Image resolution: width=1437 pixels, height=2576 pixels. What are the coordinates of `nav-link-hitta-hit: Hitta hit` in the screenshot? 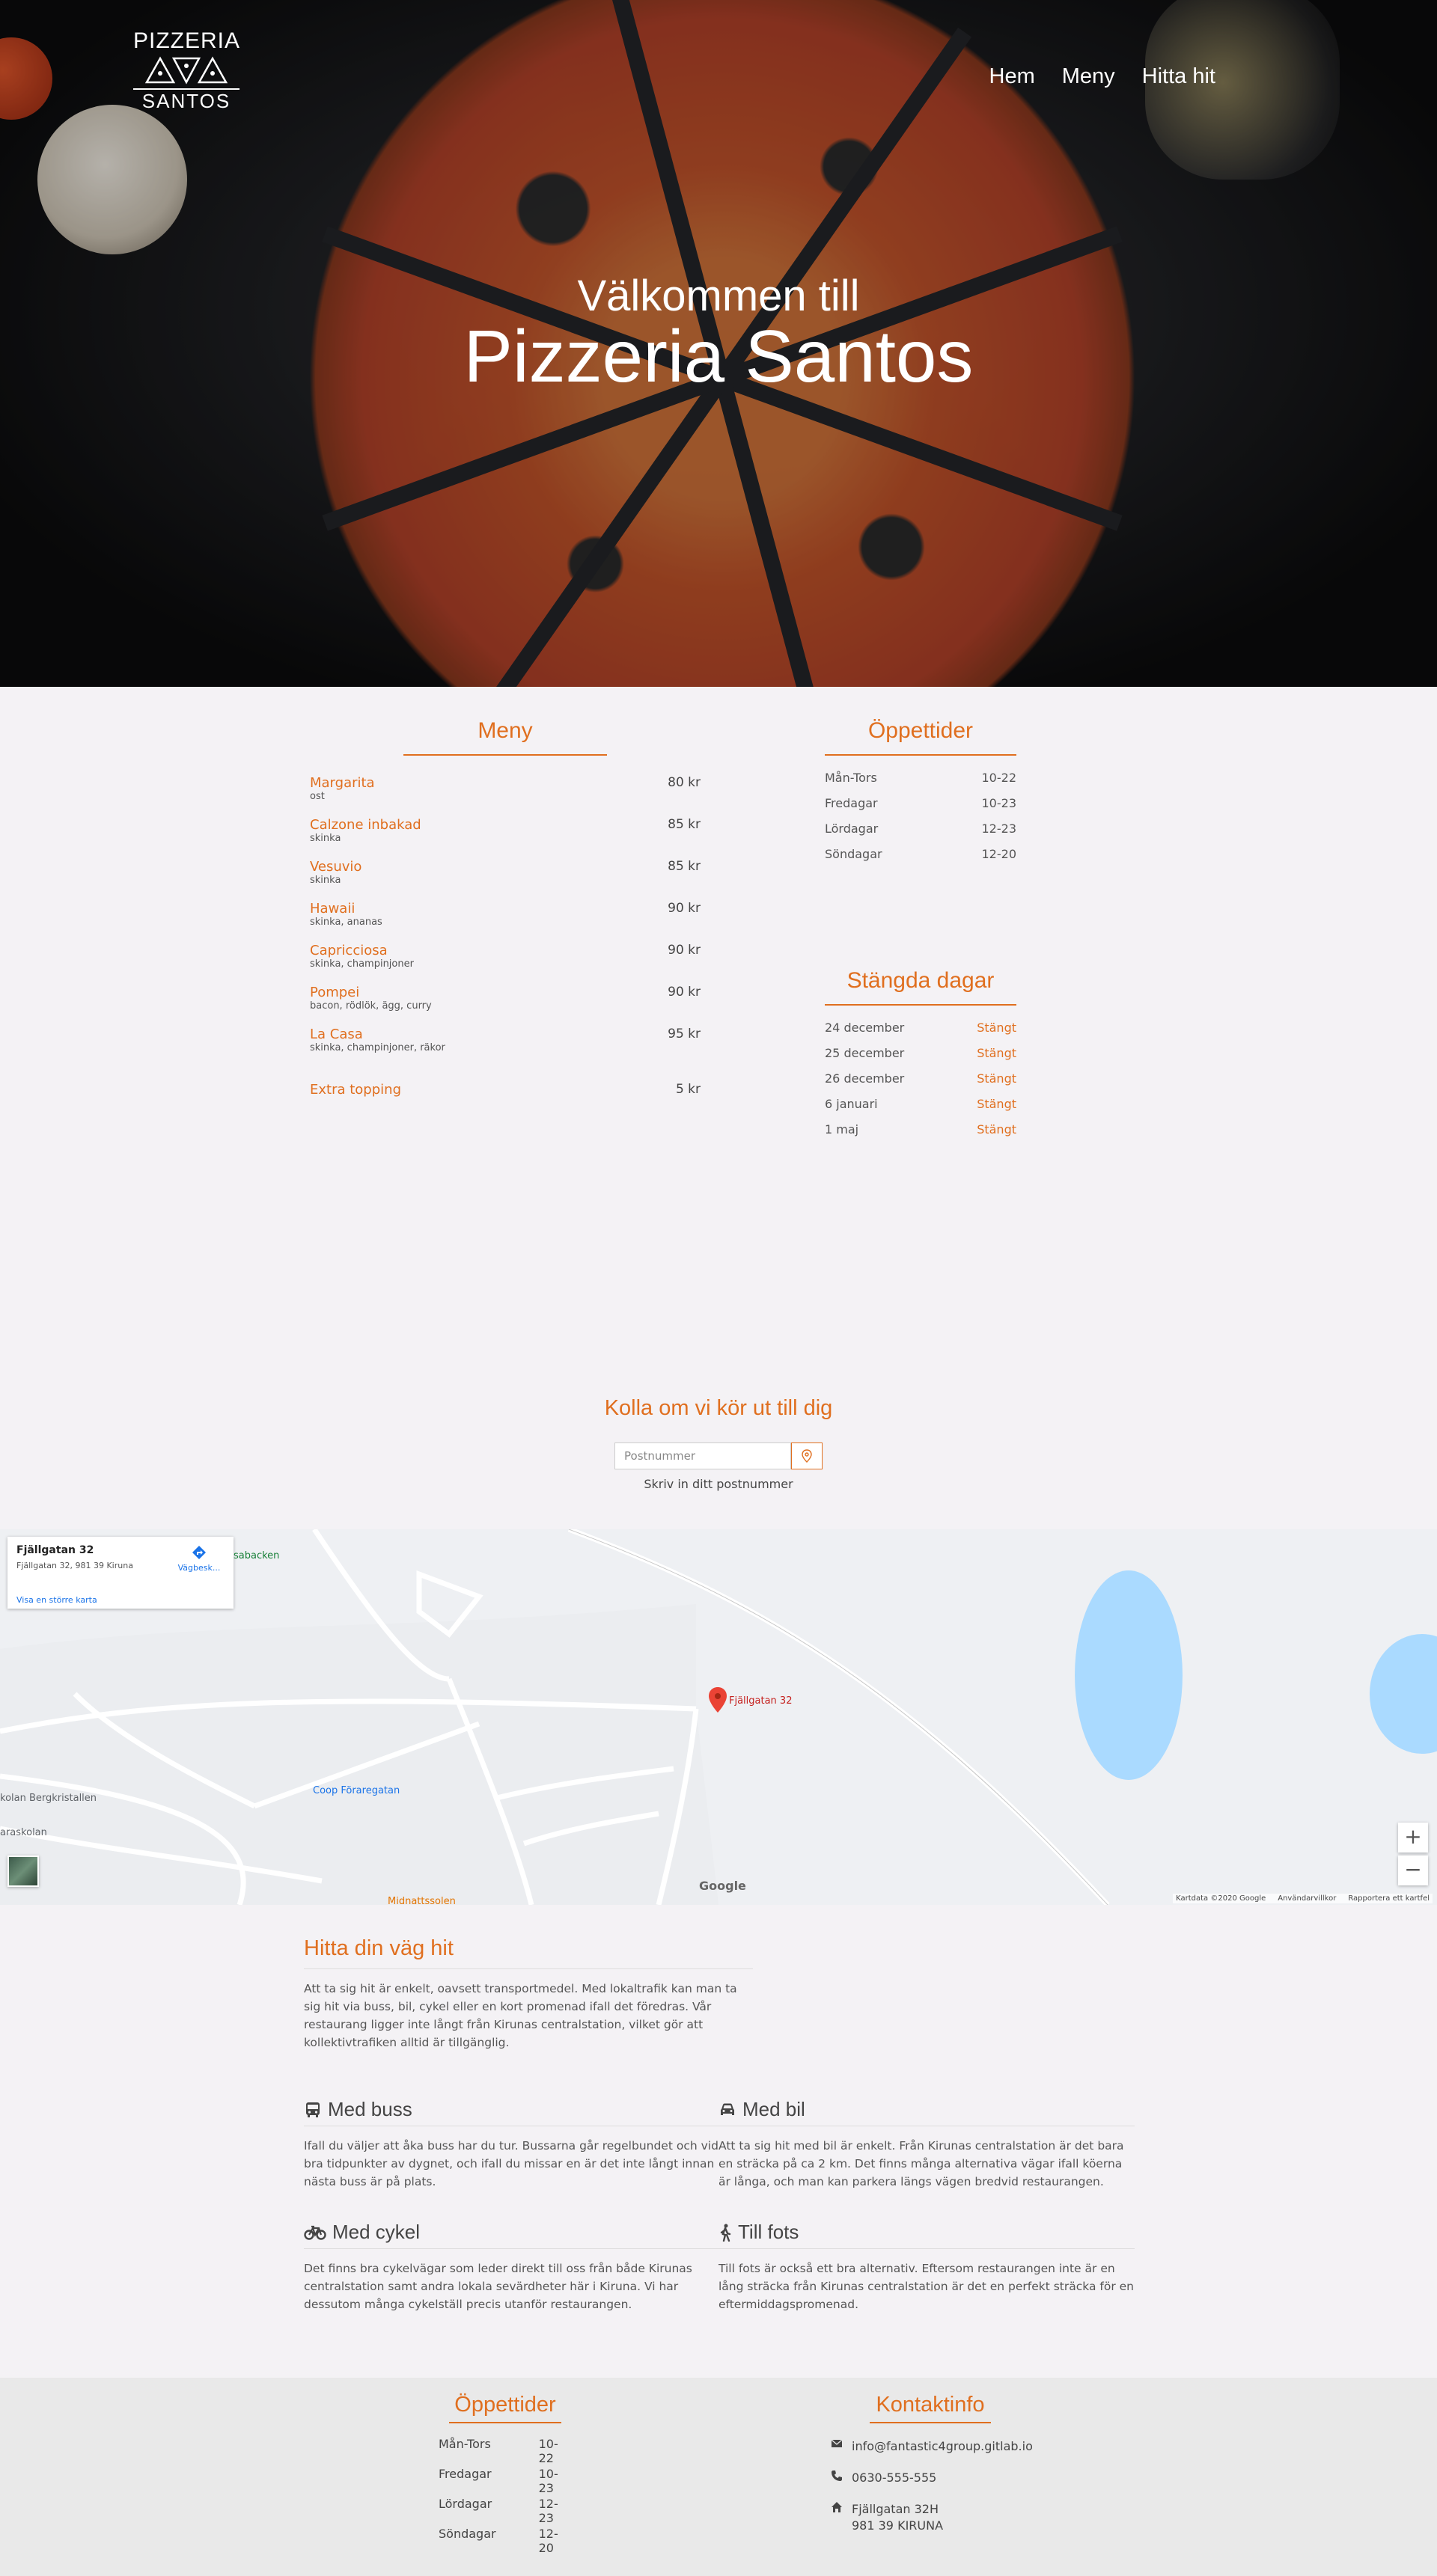 It's located at (1178, 76).